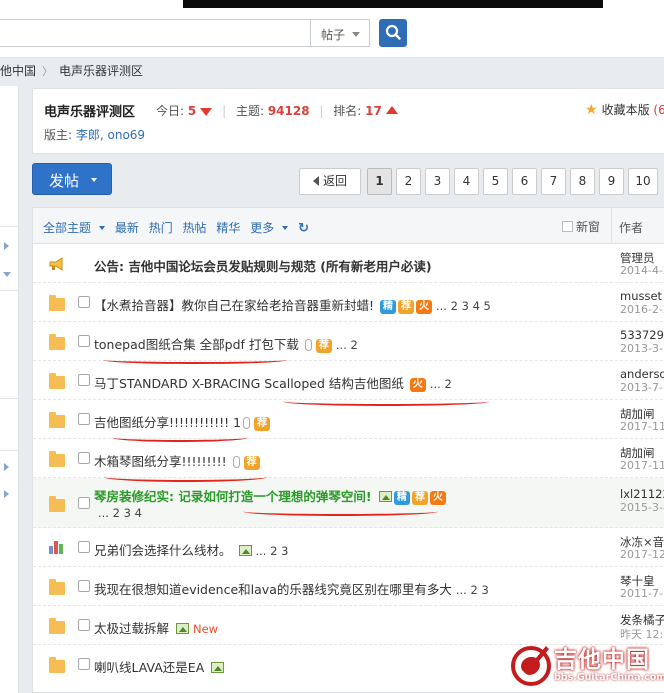 This screenshot has height=693, width=664. What do you see at coordinates (437, 498) in the screenshot?
I see `hot-badge: 火` at bounding box center [437, 498].